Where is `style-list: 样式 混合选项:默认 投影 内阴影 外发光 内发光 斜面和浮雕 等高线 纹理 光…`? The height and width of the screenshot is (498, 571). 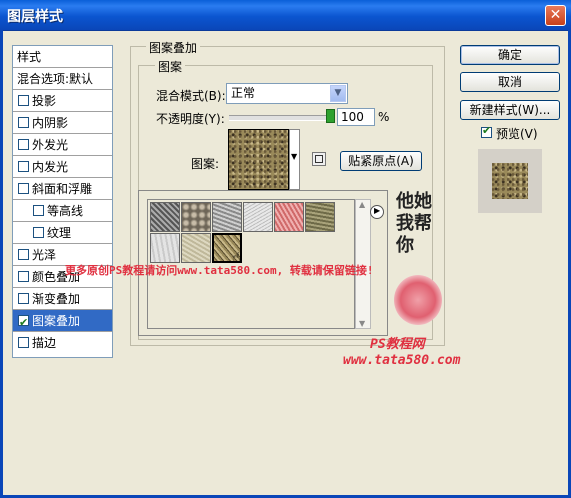 style-list: 样式 混合选项:默认 投影 内阴影 外发光 内发光 斜面和浮雕 等高线 纹理 光… is located at coordinates (62, 201).